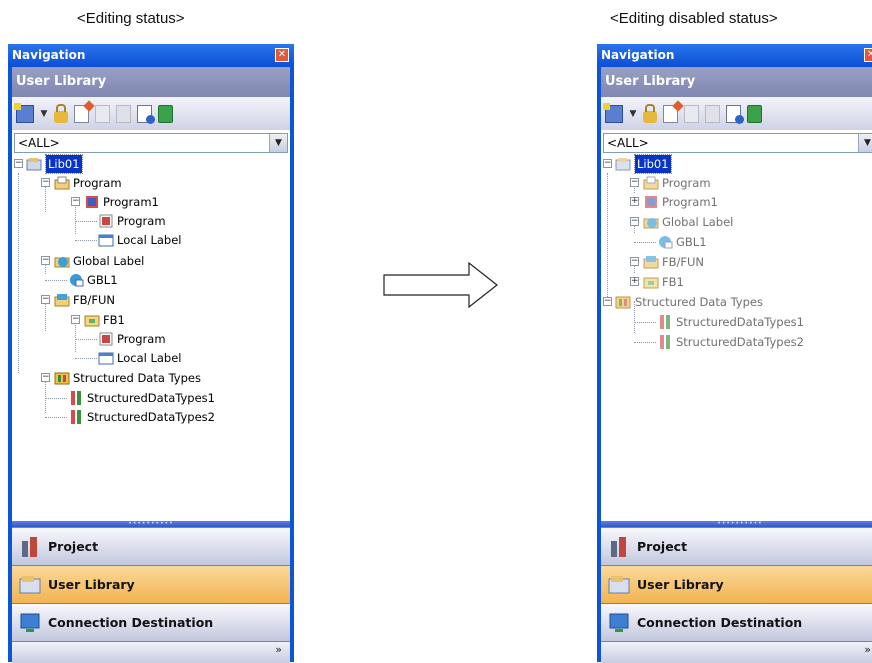  What do you see at coordinates (149, 240) in the screenshot?
I see `tree-label-program1-local-label: Local Label` at bounding box center [149, 240].